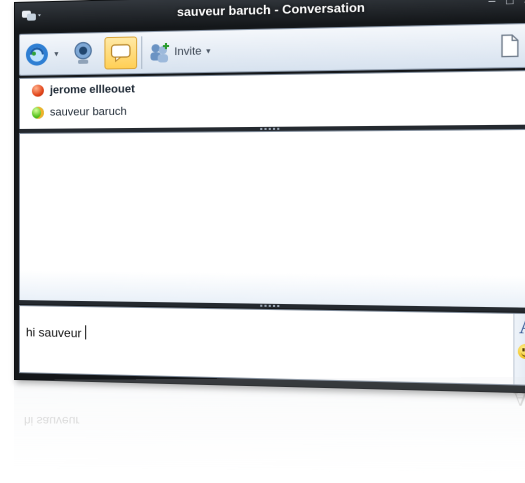  Describe the element at coordinates (38, 91) in the screenshot. I see `status-busy-icon` at that location.